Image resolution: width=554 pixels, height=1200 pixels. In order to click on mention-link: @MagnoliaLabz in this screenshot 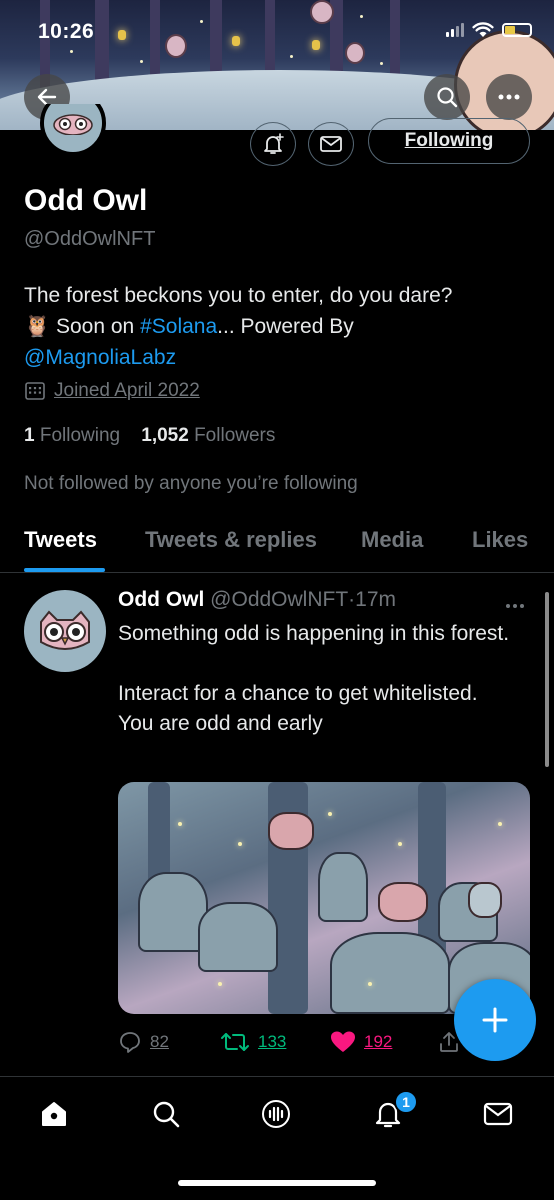, I will do `click(100, 357)`.